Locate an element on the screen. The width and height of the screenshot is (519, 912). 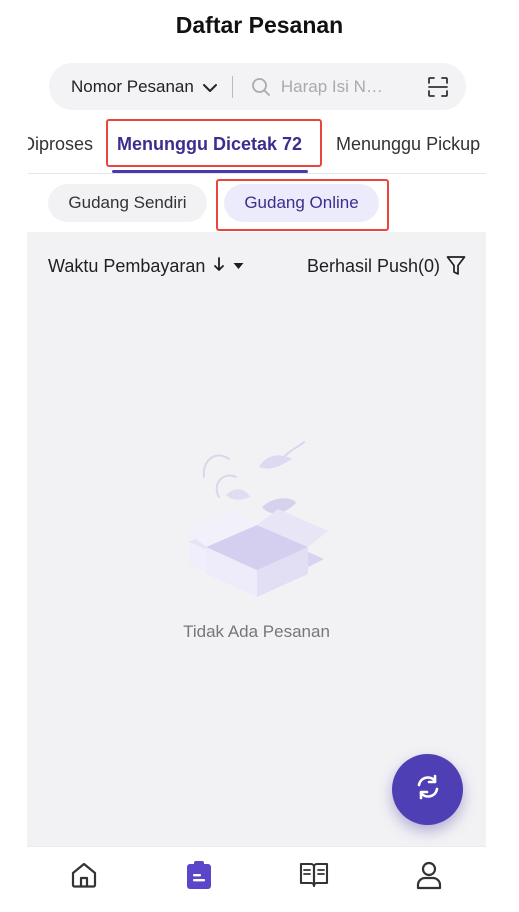
refresh-button is located at coordinates (427, 789).